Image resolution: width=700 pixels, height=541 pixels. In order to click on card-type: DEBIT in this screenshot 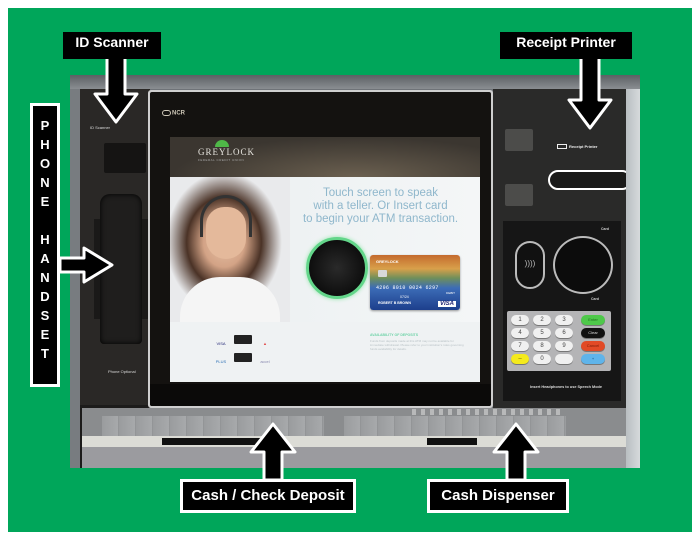, I will do `click(450, 293)`.